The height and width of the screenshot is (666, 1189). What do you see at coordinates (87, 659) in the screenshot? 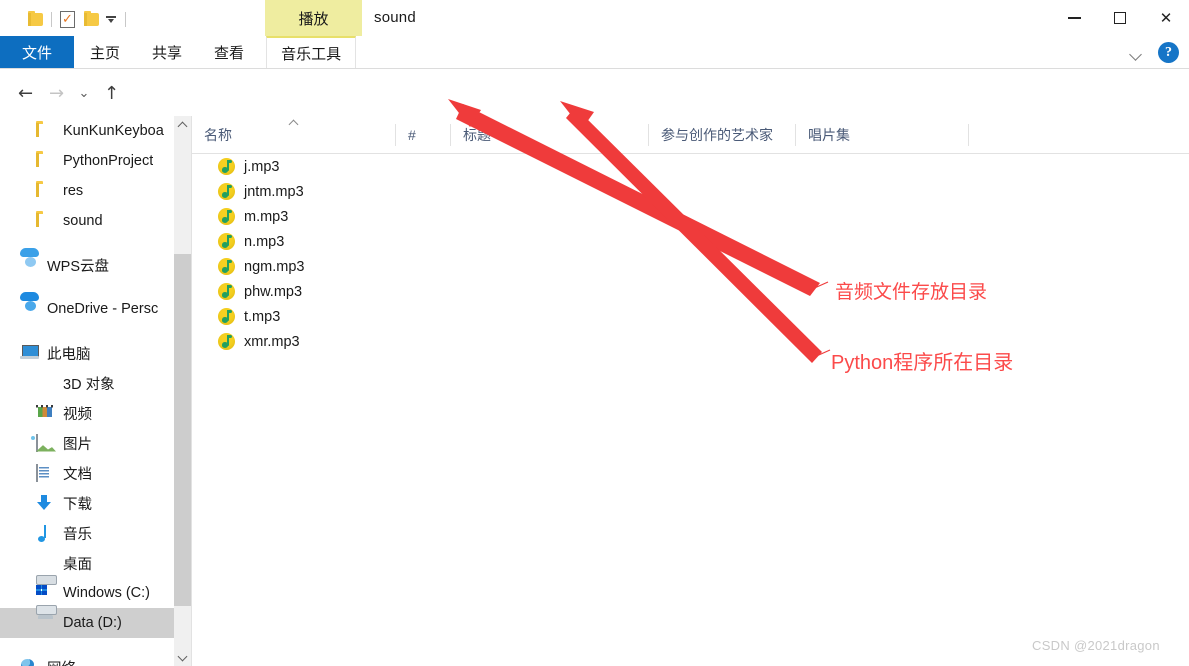
I see `sidebar-item-network: 网络` at bounding box center [87, 659].